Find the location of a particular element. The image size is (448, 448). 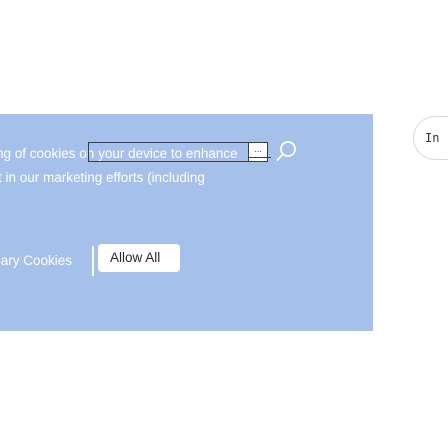

allow-all-button: Allow All is located at coordinates (139, 258).